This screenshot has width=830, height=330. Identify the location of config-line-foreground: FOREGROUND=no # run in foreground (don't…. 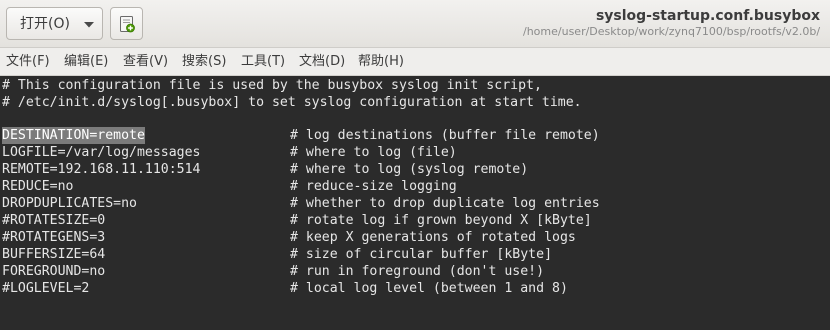
(416, 271).